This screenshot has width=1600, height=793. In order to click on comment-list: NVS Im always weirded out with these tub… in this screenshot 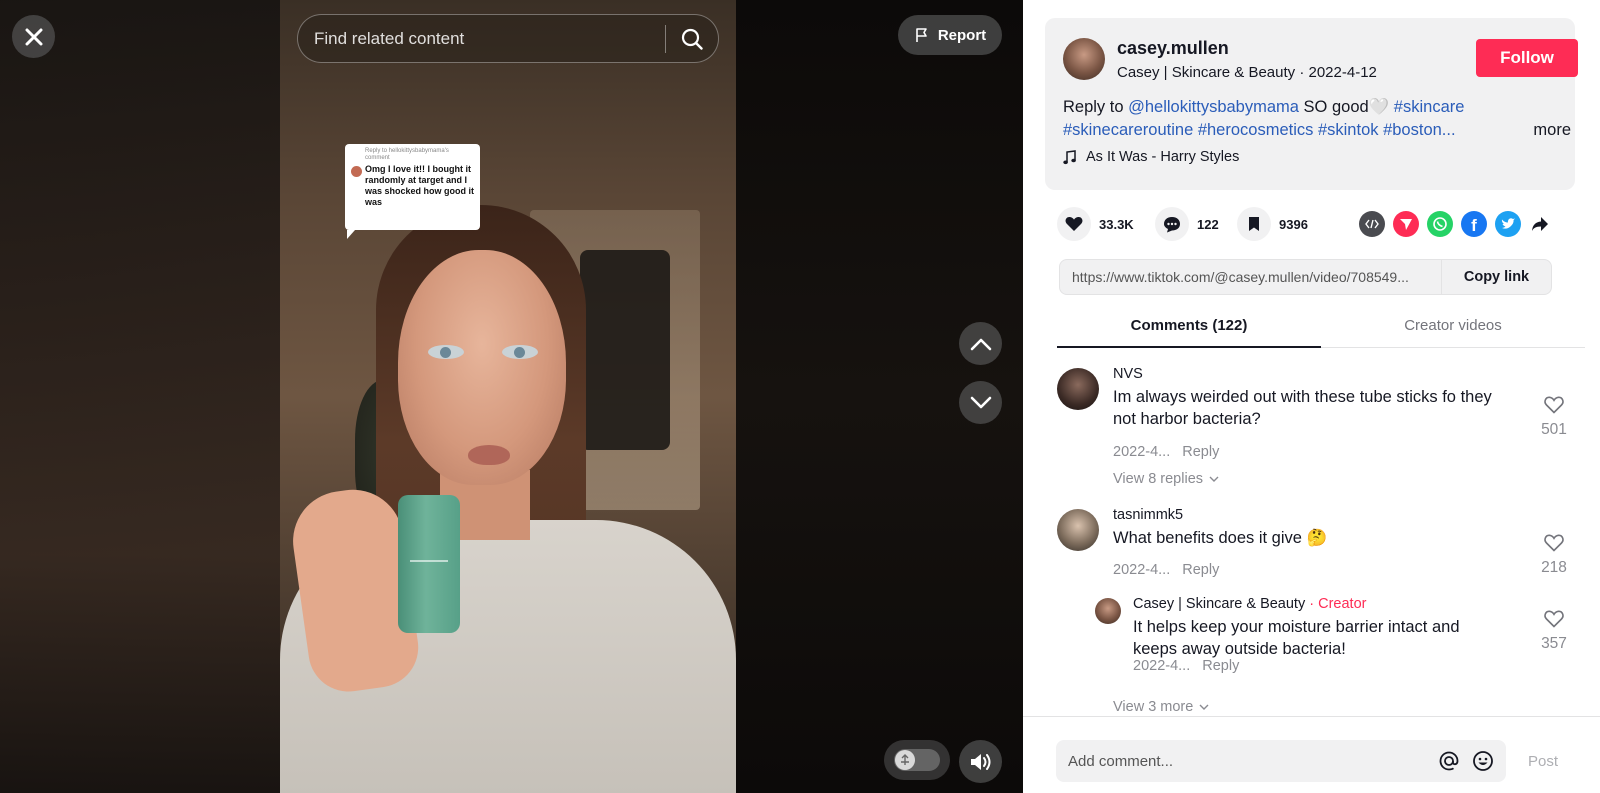, I will do `click(1321, 537)`.